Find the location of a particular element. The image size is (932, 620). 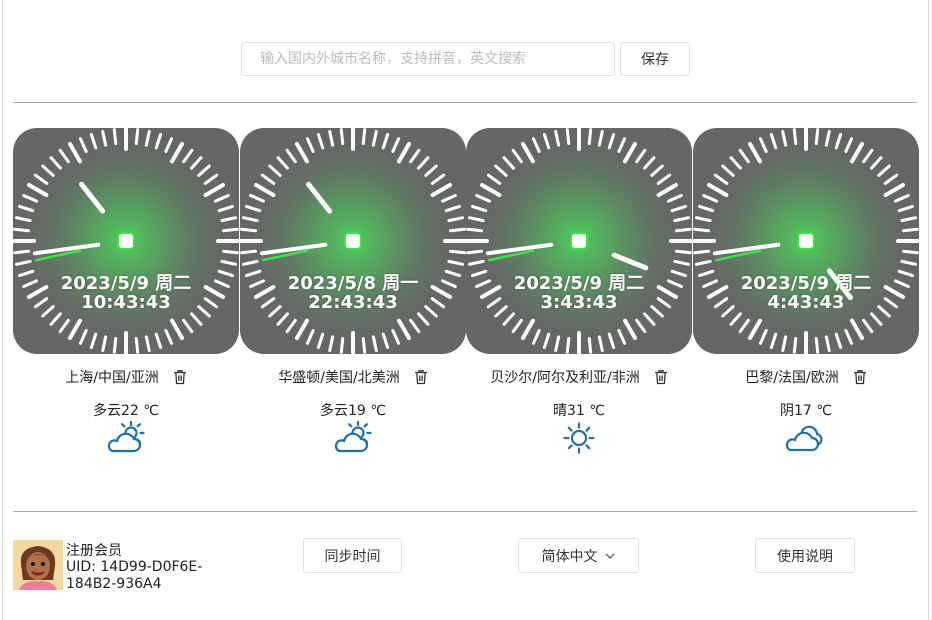

clock-card: 2023/5/9 周二 4:43:43 is located at coordinates (806, 241).